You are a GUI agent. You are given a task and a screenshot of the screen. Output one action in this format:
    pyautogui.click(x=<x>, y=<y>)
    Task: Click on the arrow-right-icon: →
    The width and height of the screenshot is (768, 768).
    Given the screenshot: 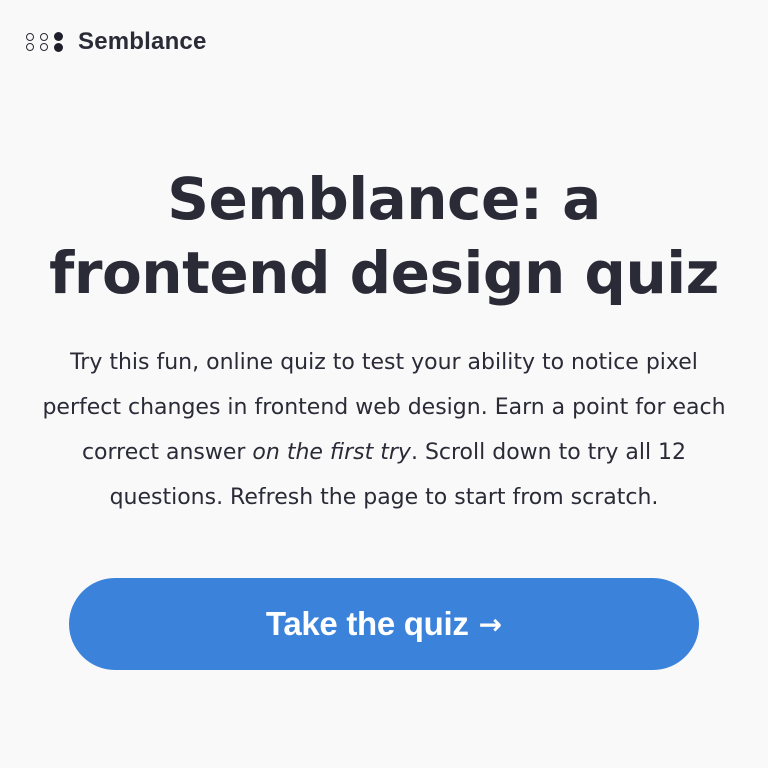 What is the action you would take?
    pyautogui.click(x=490, y=624)
    